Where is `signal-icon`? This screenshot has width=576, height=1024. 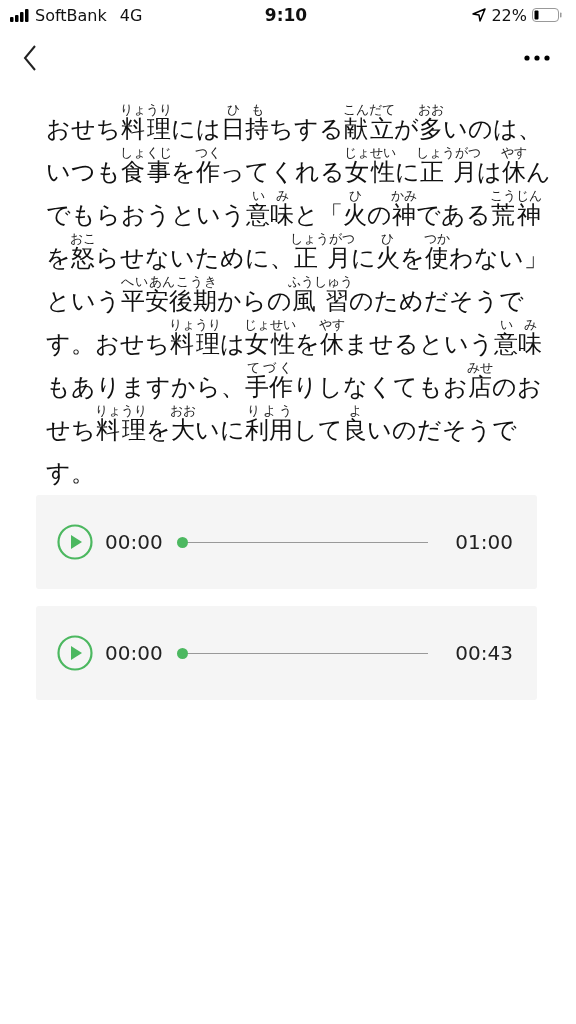
signal-icon is located at coordinates (20, 15).